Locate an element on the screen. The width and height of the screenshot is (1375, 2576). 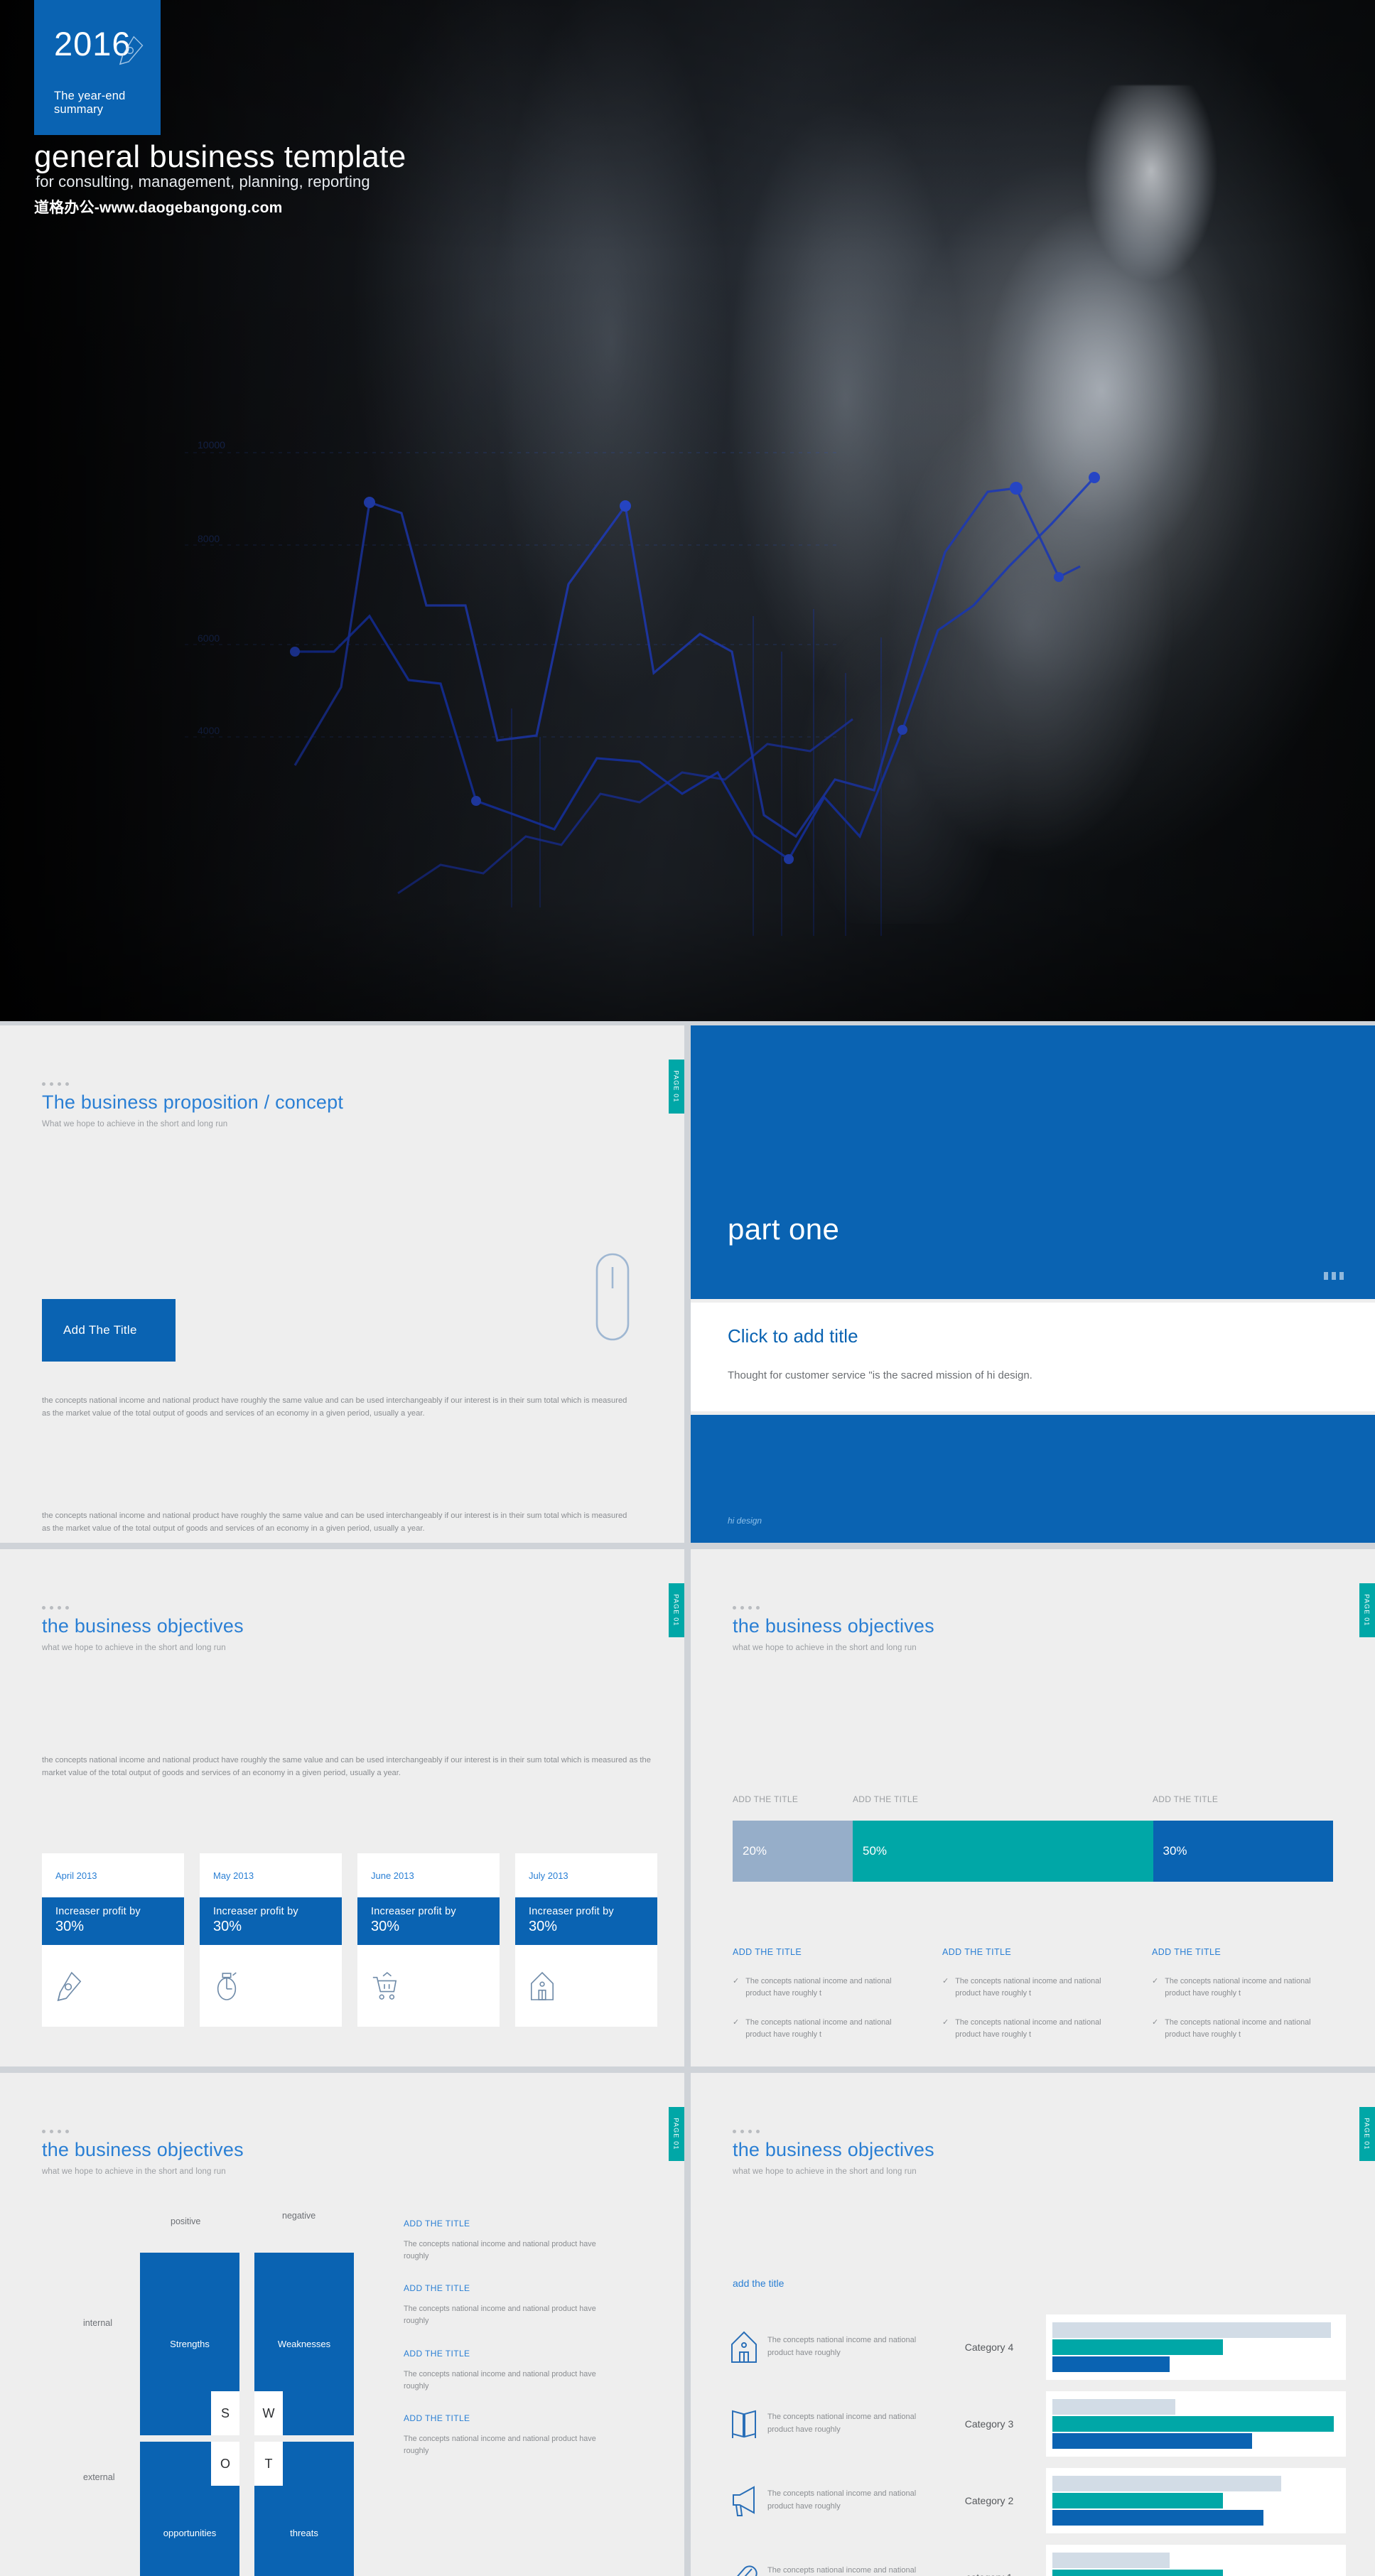
swot-quadrant-label: Weaknesses is located at coordinates (304, 2344).